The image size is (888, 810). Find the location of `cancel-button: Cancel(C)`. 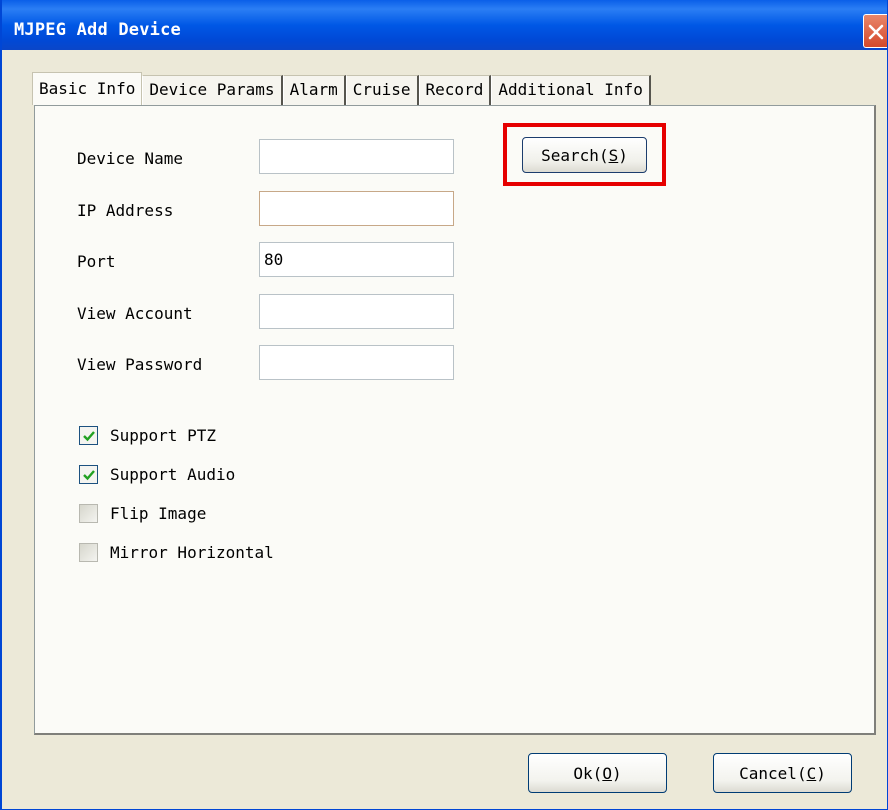

cancel-button: Cancel(C) is located at coordinates (782, 773).